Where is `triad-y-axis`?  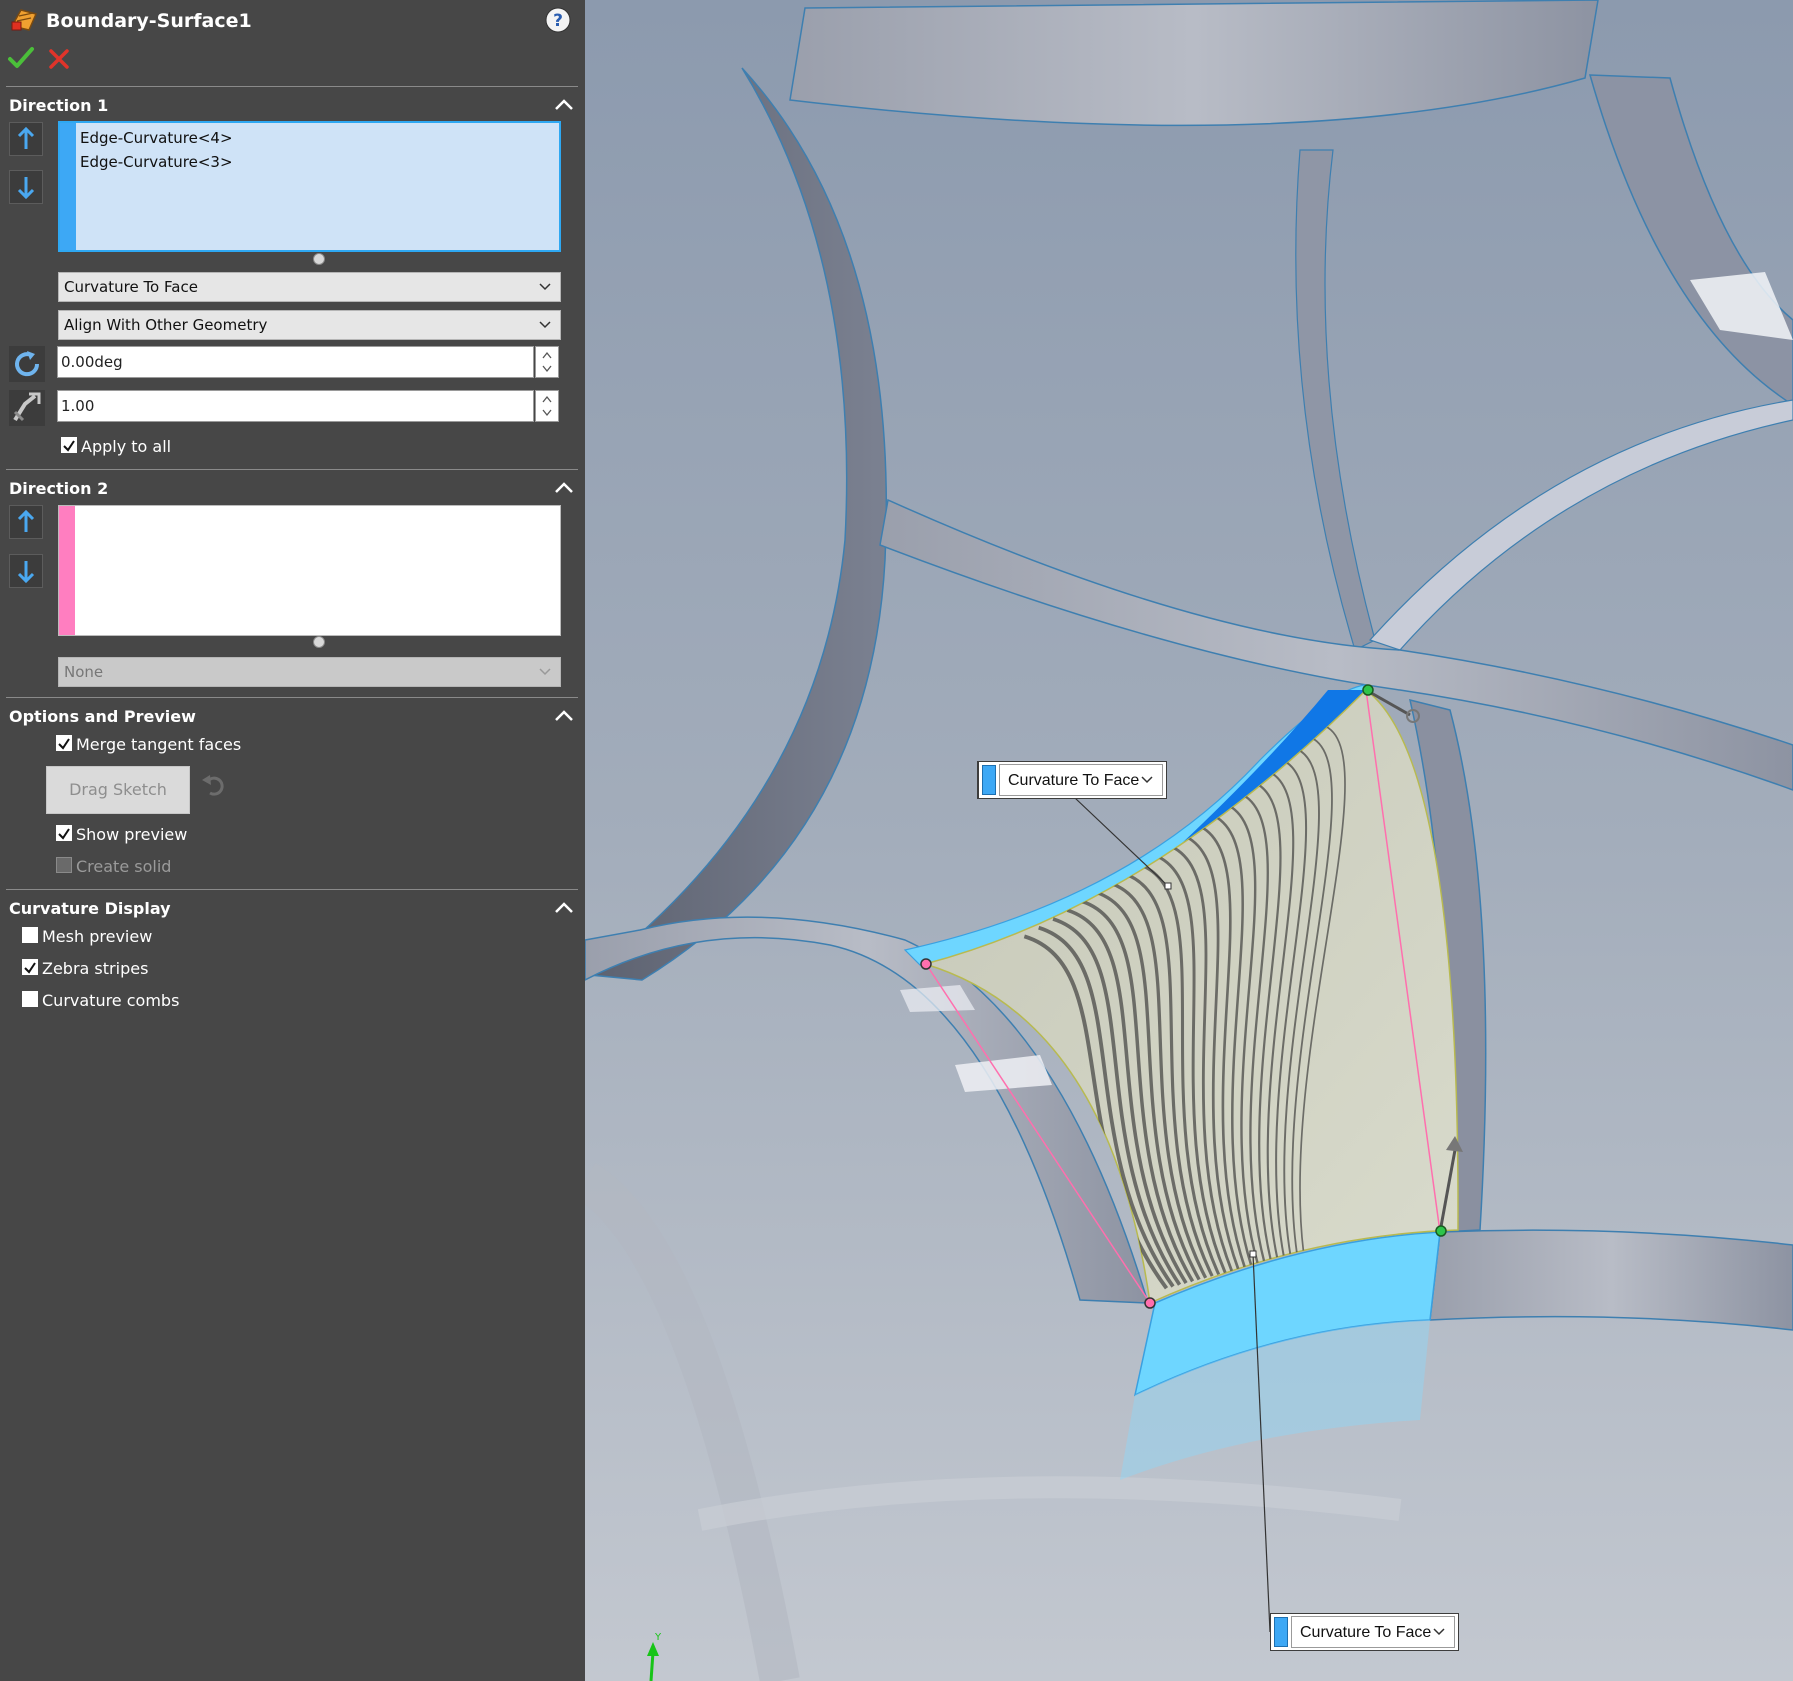
triad-y-axis is located at coordinates (652, 1666).